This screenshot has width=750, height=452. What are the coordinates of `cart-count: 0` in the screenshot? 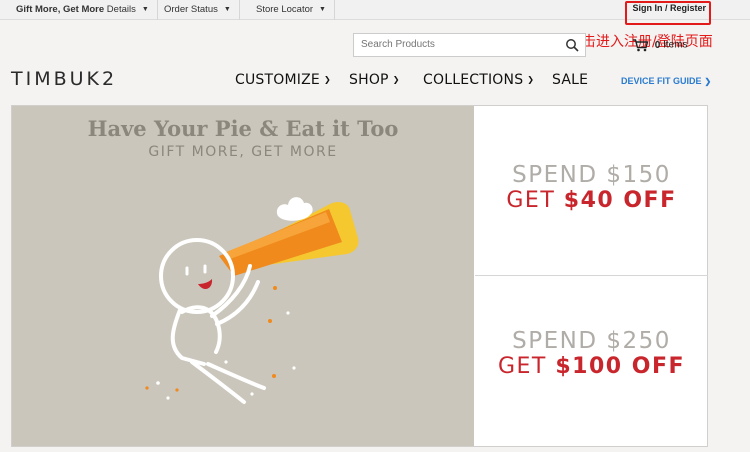 It's located at (657, 45).